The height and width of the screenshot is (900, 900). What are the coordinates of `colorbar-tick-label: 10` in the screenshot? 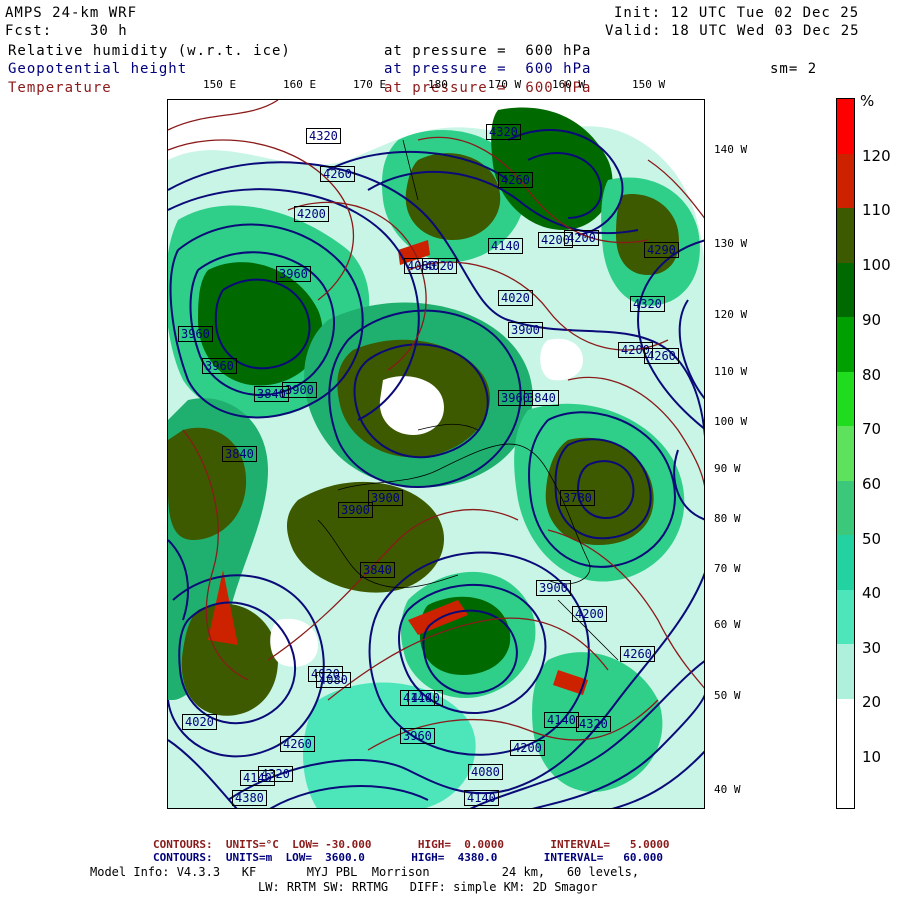 It's located at (872, 757).